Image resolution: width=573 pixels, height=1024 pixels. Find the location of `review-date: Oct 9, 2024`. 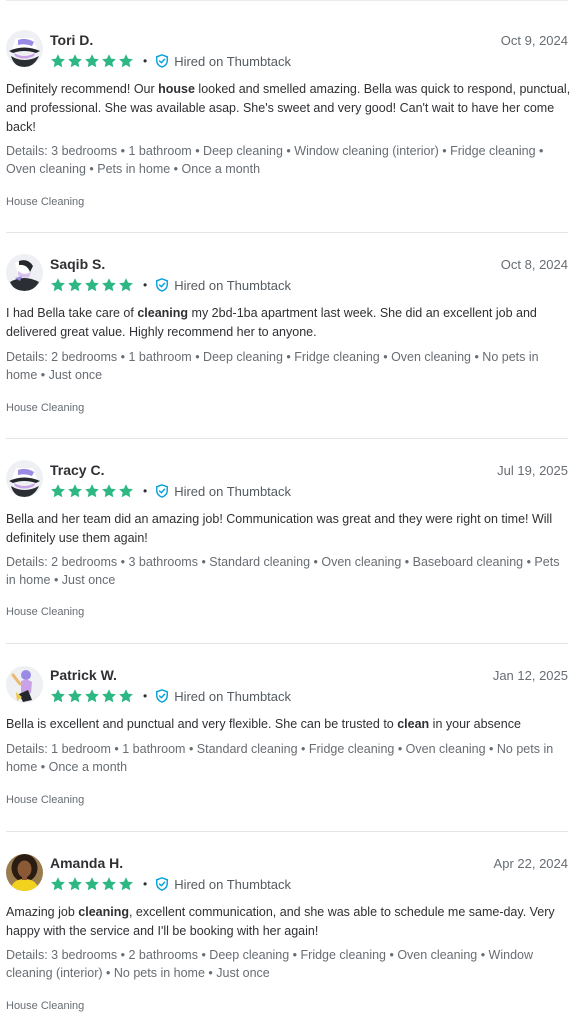

review-date: Oct 9, 2024 is located at coordinates (534, 40).